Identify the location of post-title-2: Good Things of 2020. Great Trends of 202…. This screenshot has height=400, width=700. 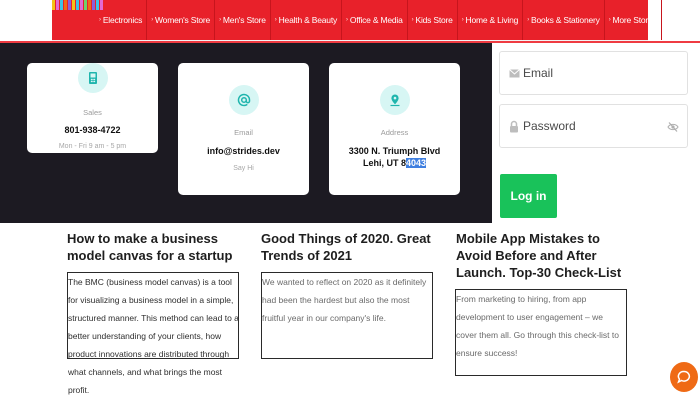
(347, 247).